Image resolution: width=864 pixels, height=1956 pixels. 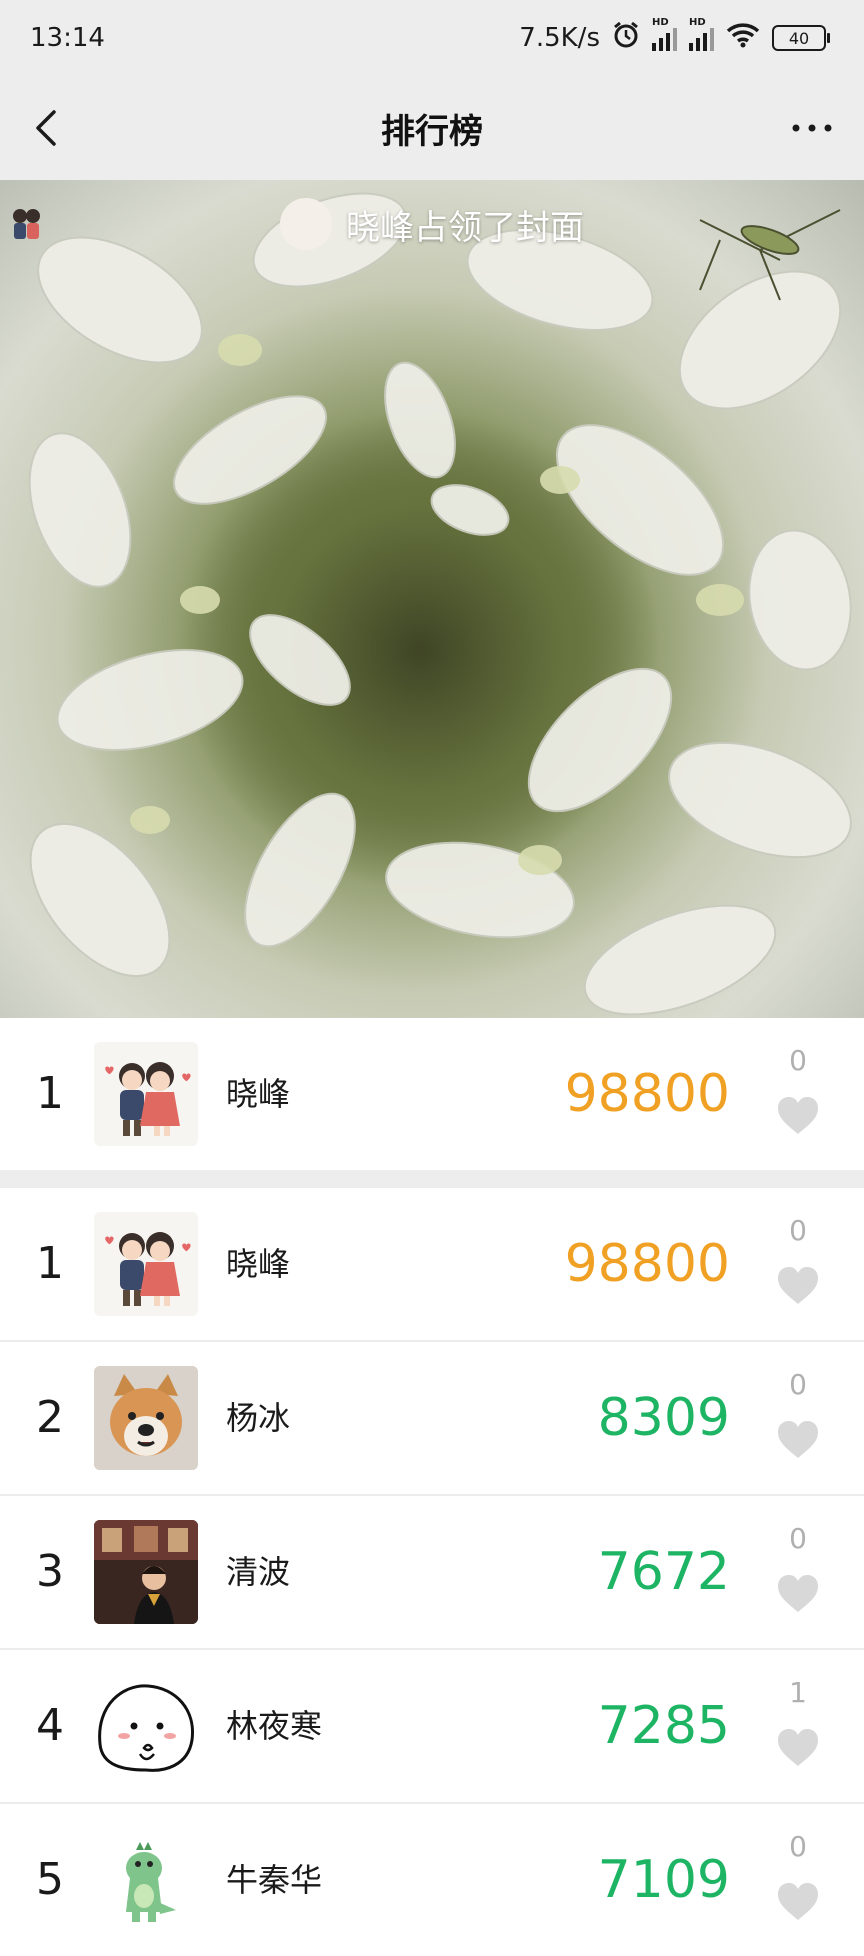 What do you see at coordinates (172, 224) in the screenshot?
I see `cover-owner-avatar` at bounding box center [172, 224].